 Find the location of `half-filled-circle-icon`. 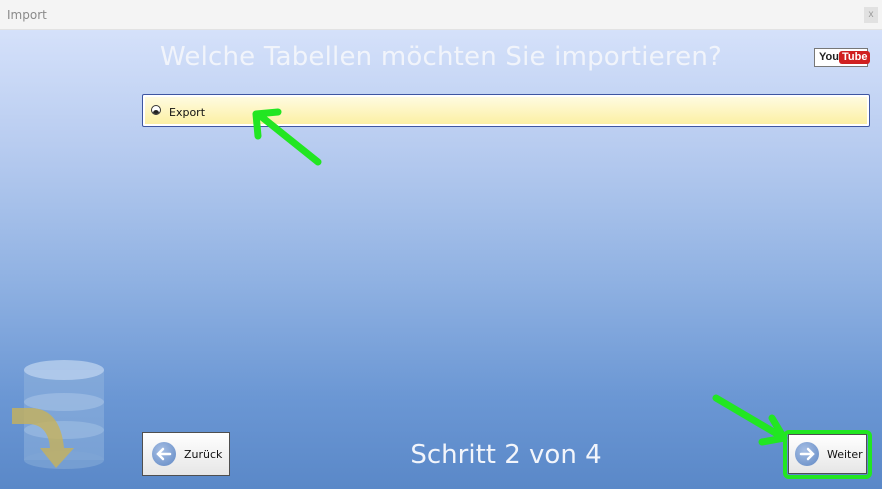

half-filled-circle-icon is located at coordinates (156, 110).